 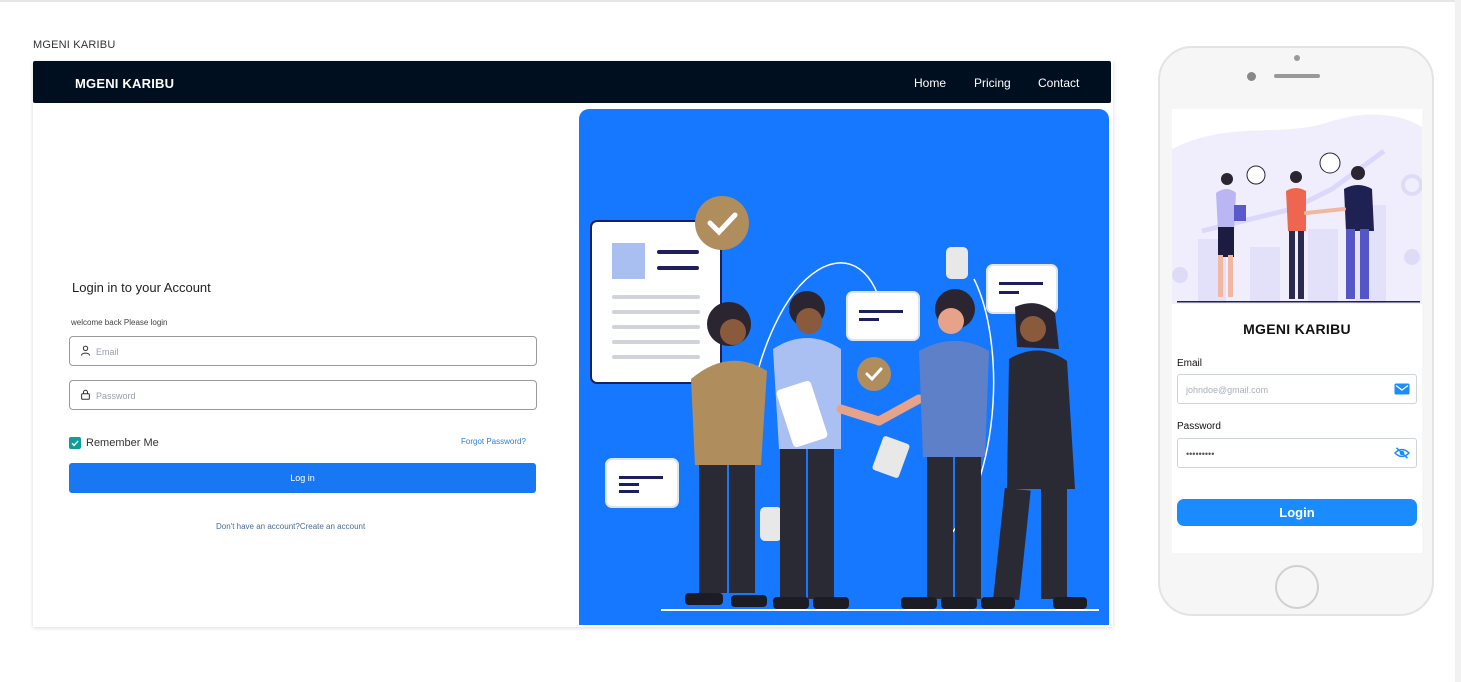 What do you see at coordinates (1402, 453) in the screenshot?
I see `eye-slash-icon` at bounding box center [1402, 453].